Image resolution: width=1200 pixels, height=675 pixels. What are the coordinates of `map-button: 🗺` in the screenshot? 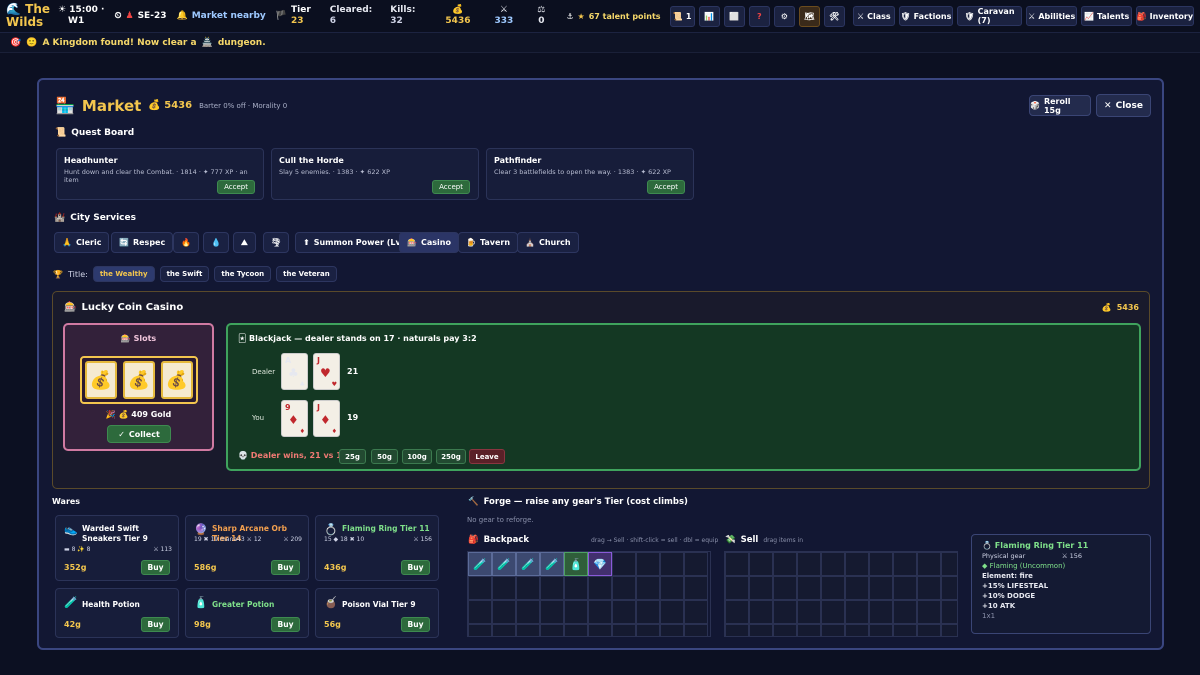 It's located at (809, 16).